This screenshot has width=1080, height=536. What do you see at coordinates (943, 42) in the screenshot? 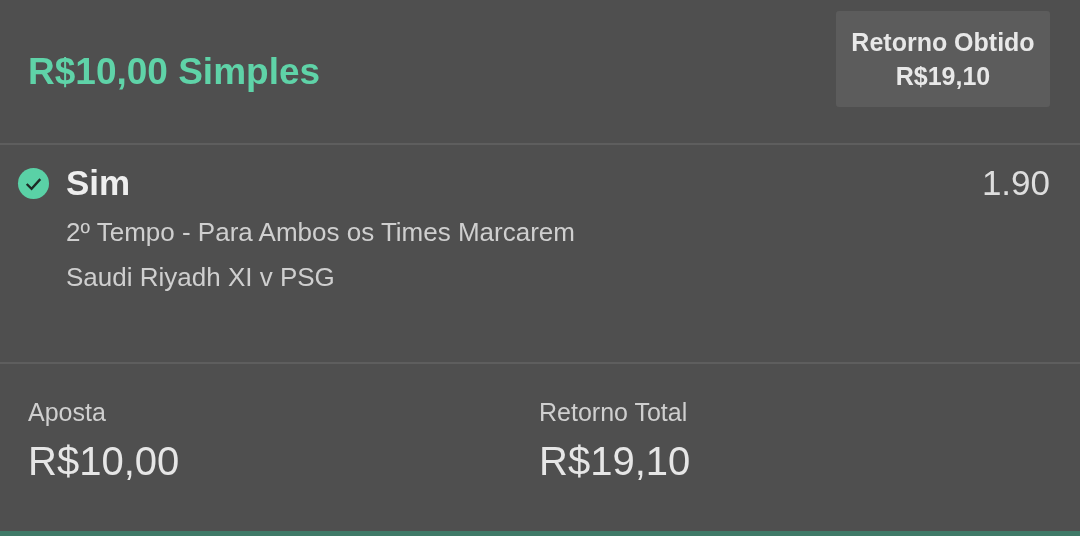
I see `return-label: Retorno Obtido` at bounding box center [943, 42].